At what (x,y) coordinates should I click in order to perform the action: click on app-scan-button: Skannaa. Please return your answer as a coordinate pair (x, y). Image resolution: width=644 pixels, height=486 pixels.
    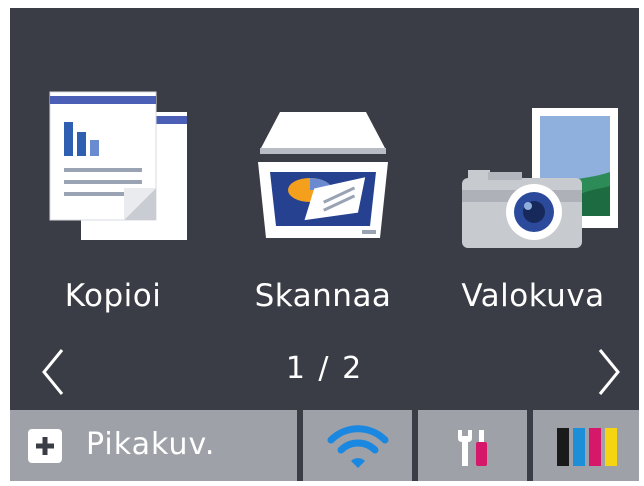
    Looking at the image, I should click on (323, 215).